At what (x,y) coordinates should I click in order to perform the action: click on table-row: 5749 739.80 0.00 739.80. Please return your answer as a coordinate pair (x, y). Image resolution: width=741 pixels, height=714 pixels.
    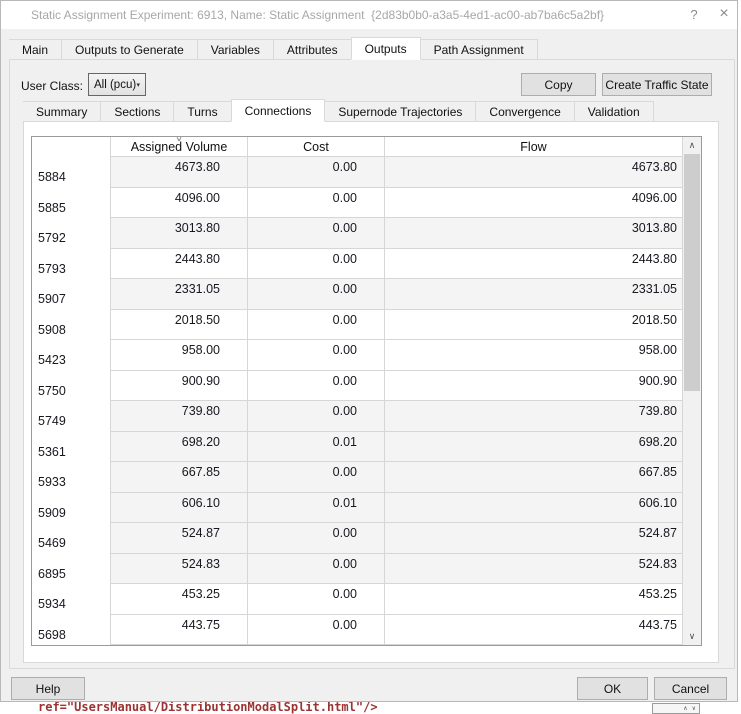
    Looking at the image, I should click on (357, 416).